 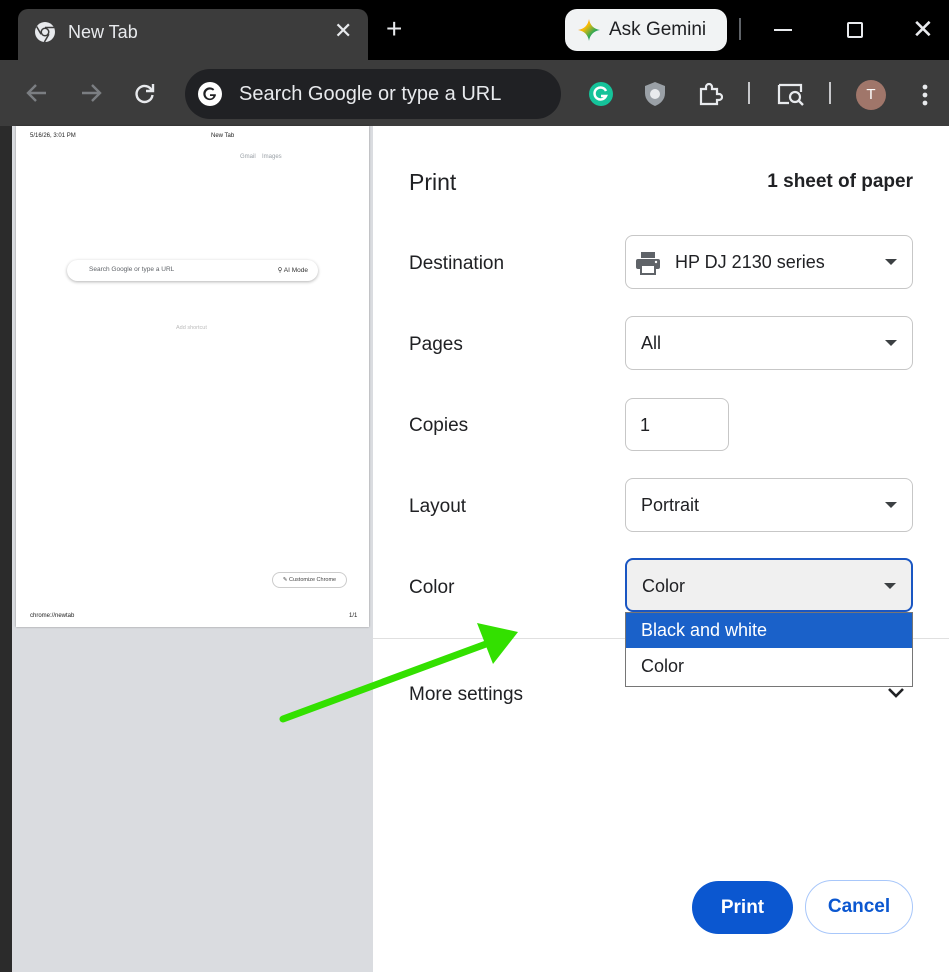 I want to click on color-select: Color, so click(x=769, y=585).